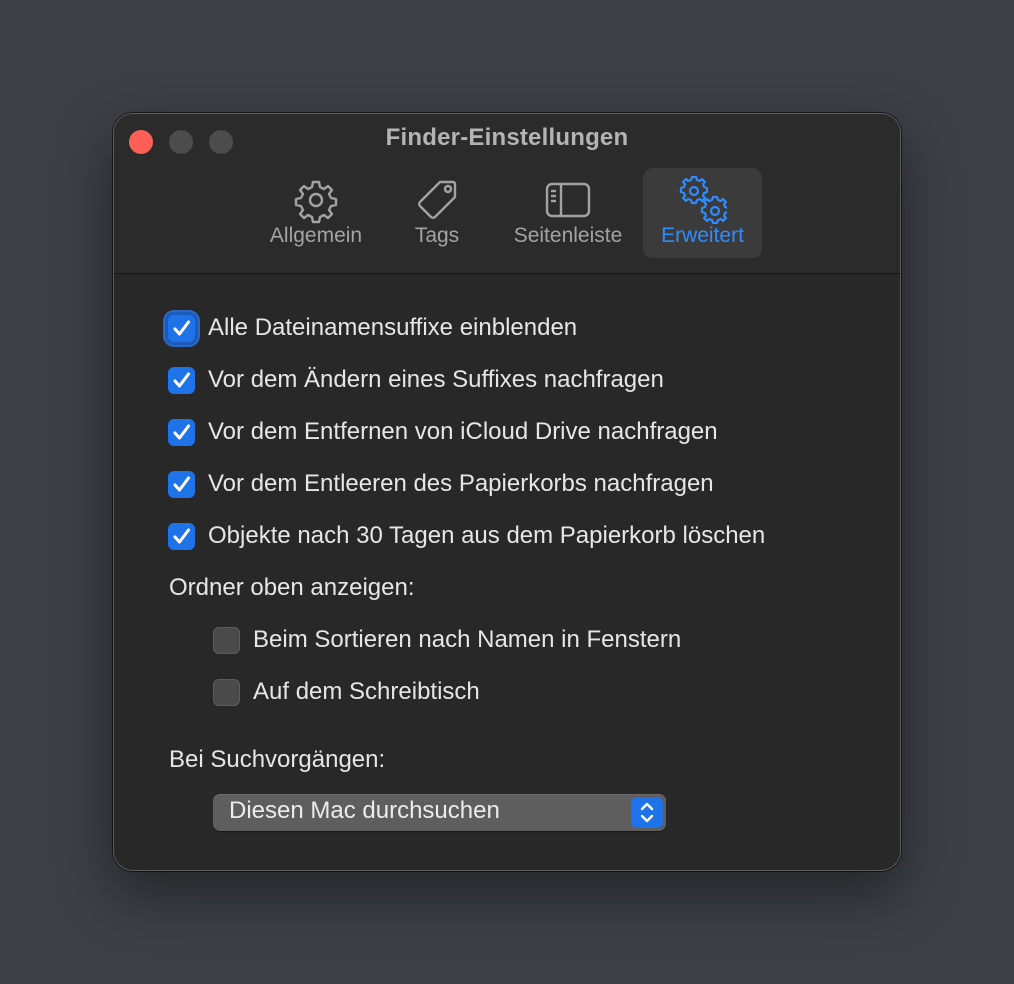  I want to click on search-scope-label: Bei Suchvorgängen:, so click(277, 759).